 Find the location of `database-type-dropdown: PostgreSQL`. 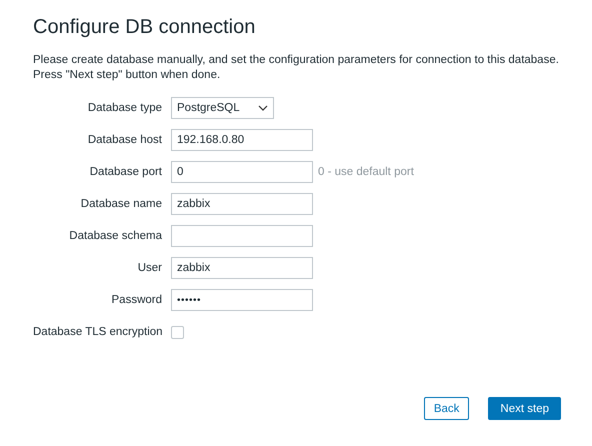

database-type-dropdown: PostgreSQL is located at coordinates (222, 108).